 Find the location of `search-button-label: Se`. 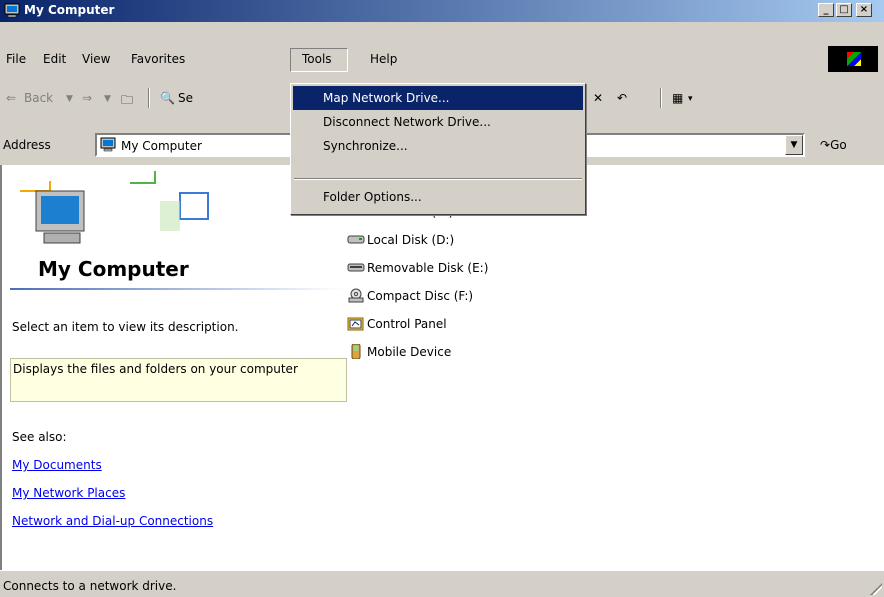

search-button-label: Se is located at coordinates (185, 98).